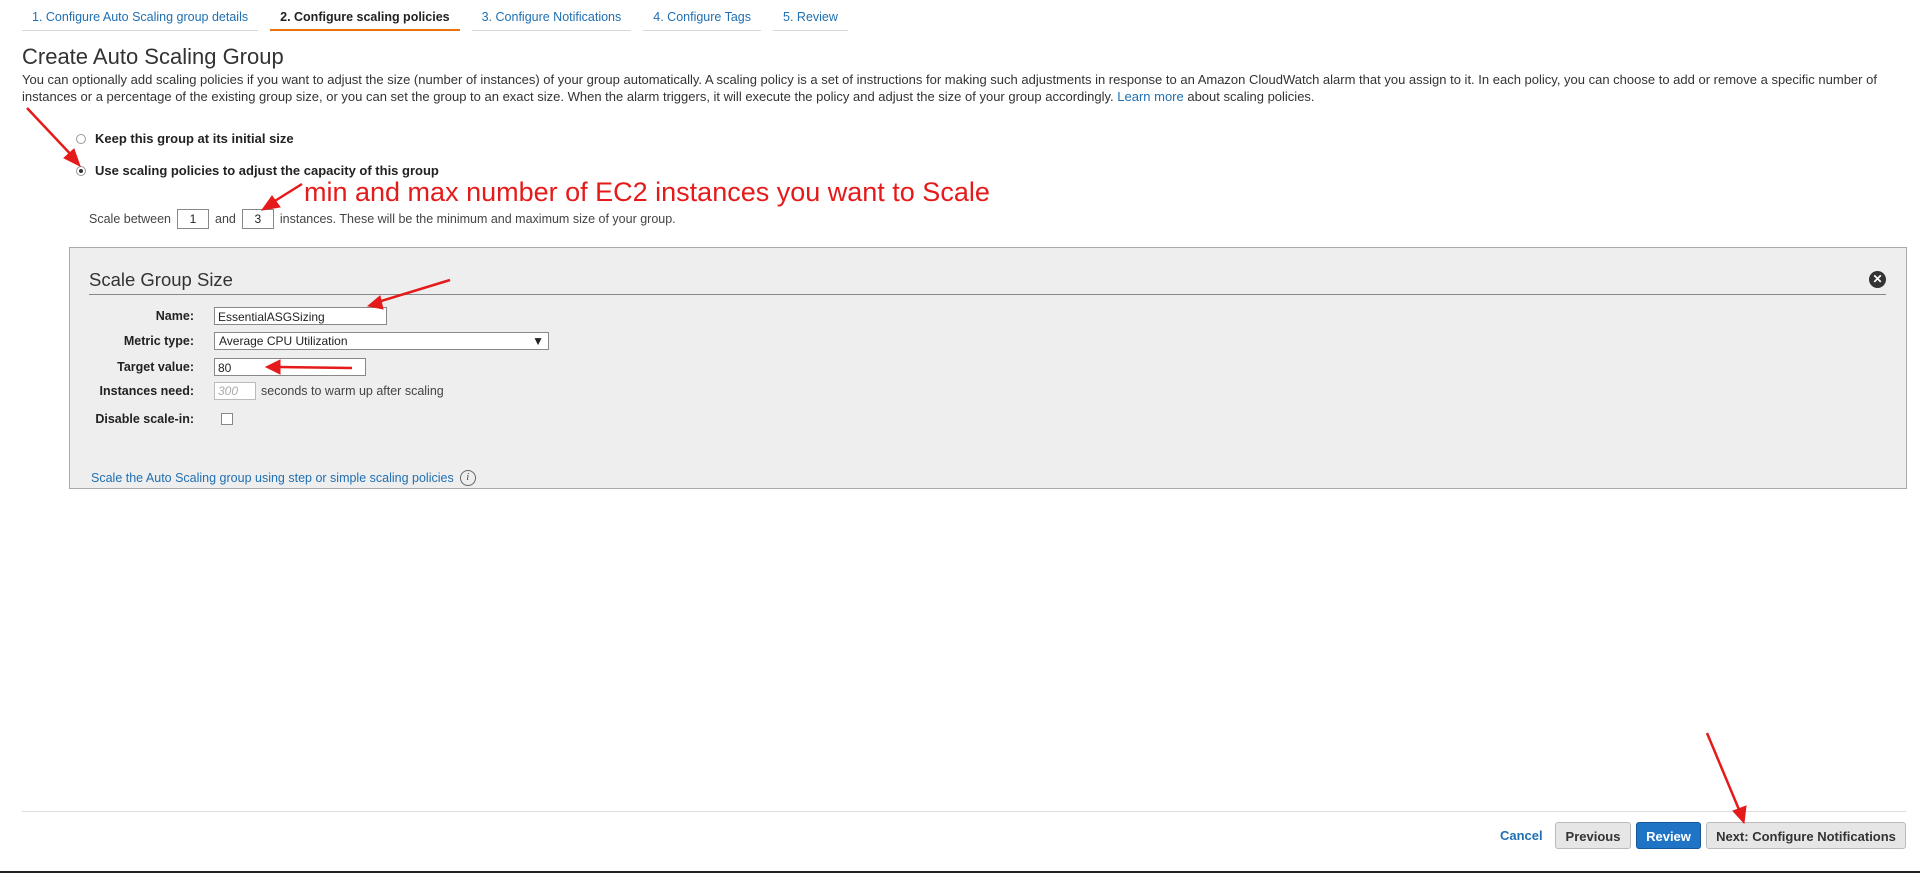 Image resolution: width=1920 pixels, height=873 pixels. I want to click on arrow-to-radio, so click(53, 137).